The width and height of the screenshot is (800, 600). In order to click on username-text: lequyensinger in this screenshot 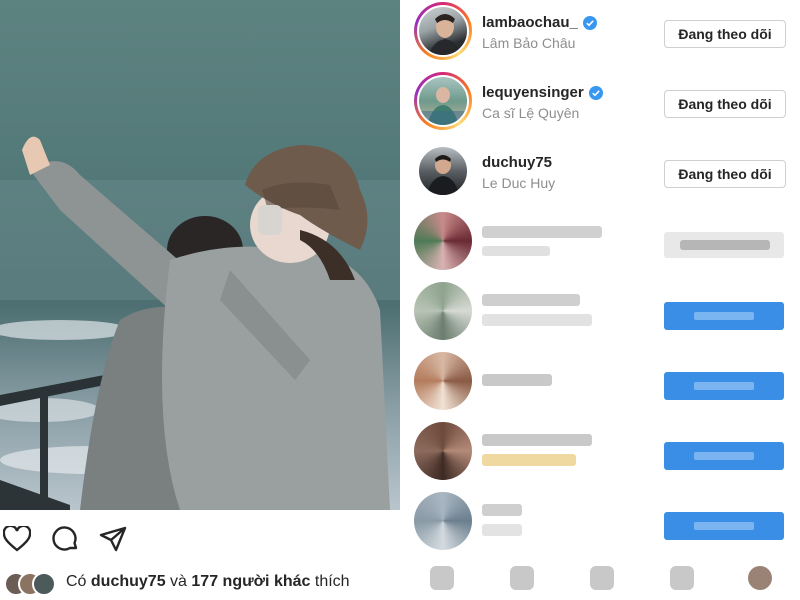, I will do `click(533, 92)`.